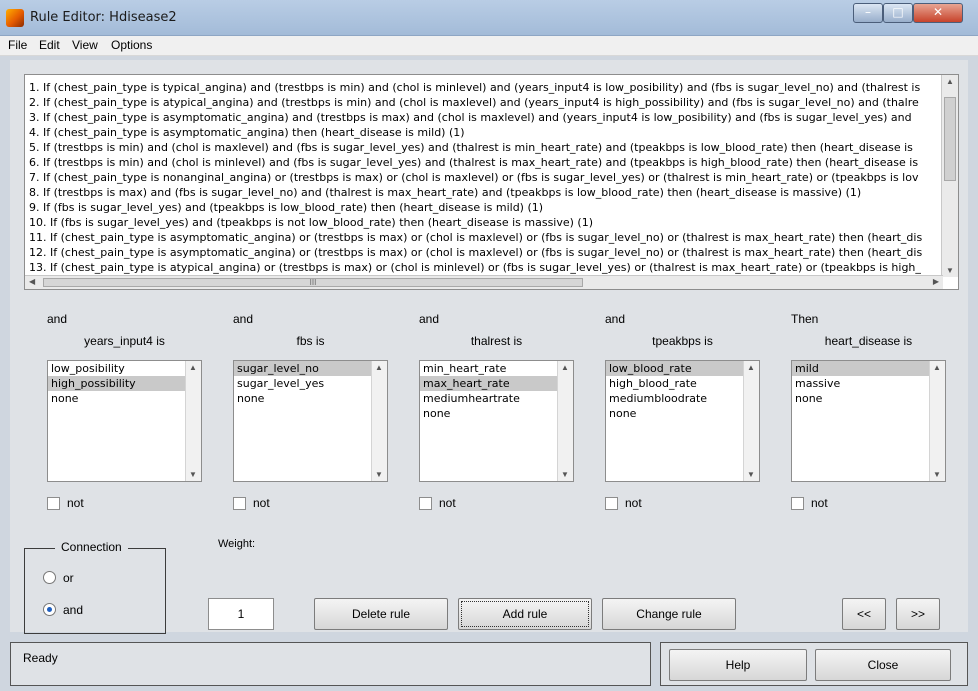  I want to click on menu-file: File, so click(17, 45).